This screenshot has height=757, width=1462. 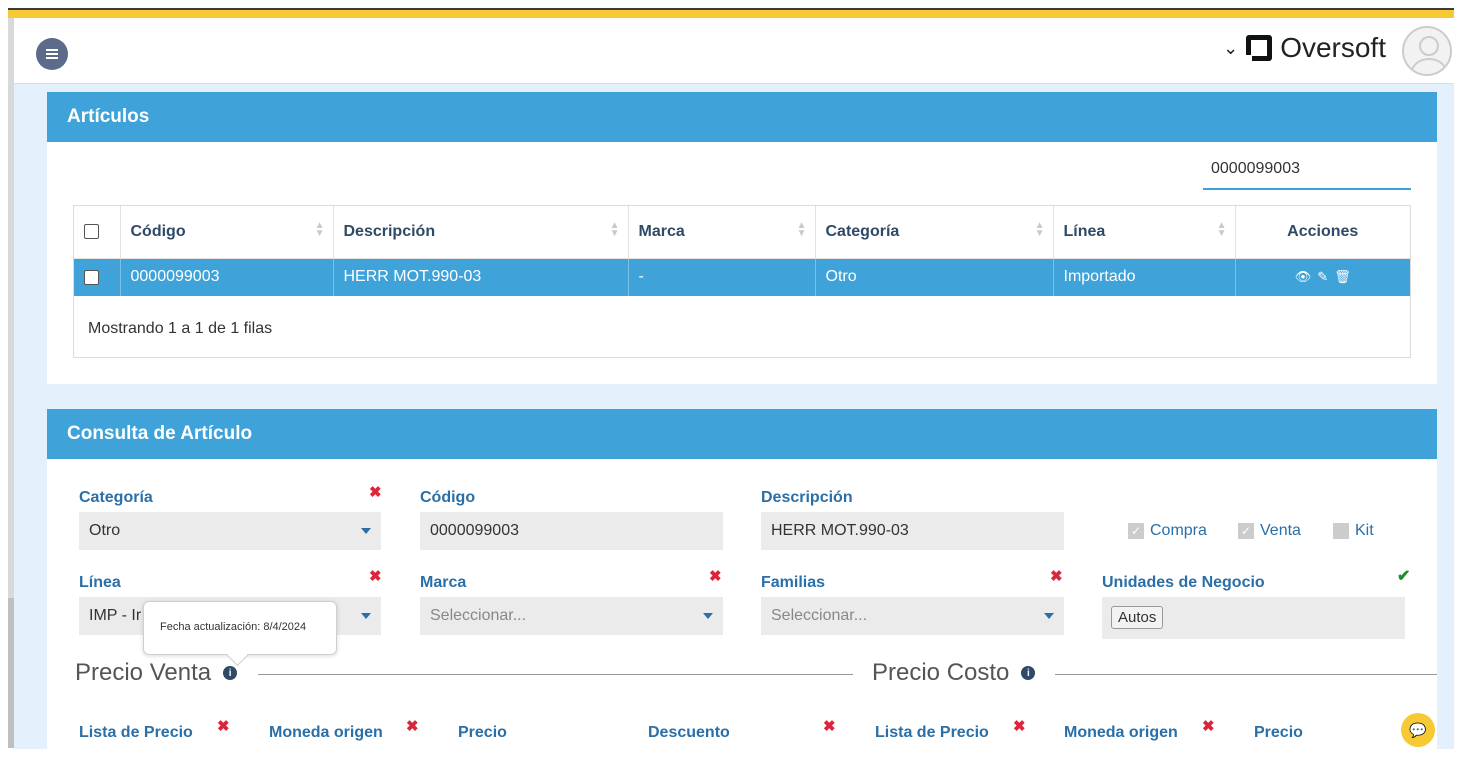 I want to click on col-linea: Línea ▲ ▼, so click(x=1144, y=232).